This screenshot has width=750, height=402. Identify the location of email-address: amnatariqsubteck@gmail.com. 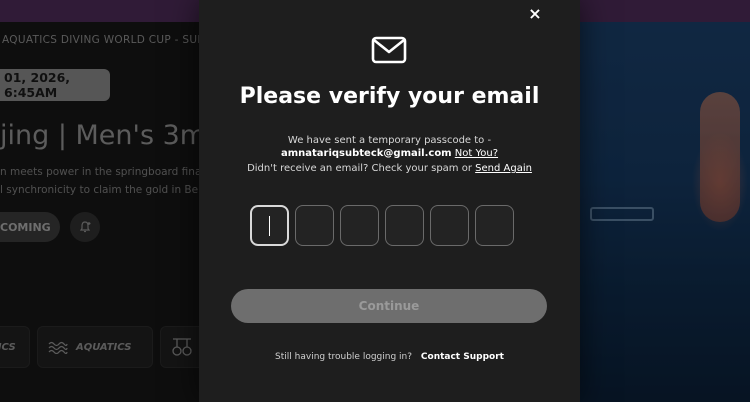
(366, 153).